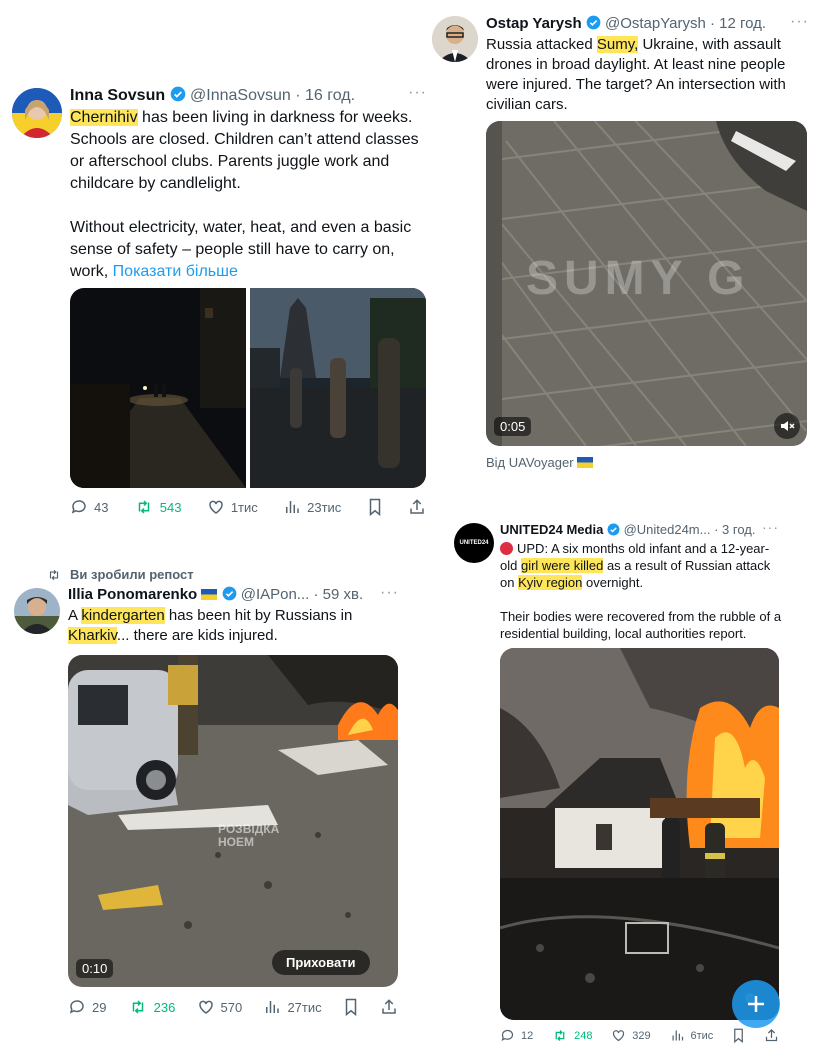 This screenshot has height=1056, width=830. I want to click on like-count: 1тис, so click(244, 507).